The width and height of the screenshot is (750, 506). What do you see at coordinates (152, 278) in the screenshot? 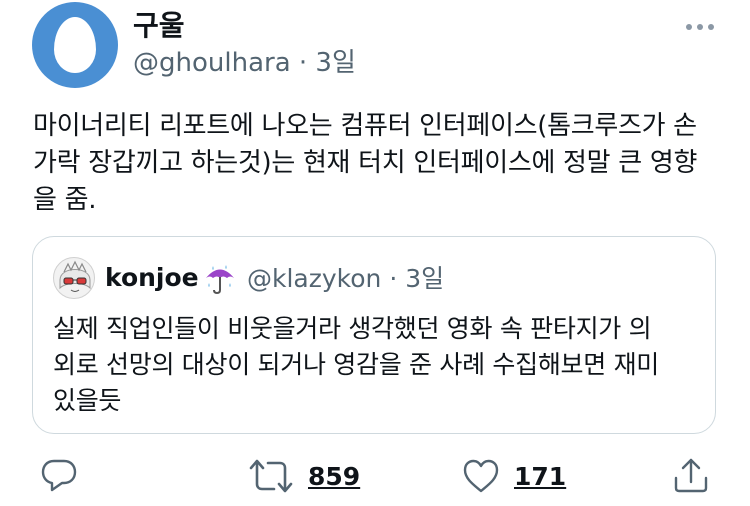
I see `quoted-display-name: konjoe` at bounding box center [152, 278].